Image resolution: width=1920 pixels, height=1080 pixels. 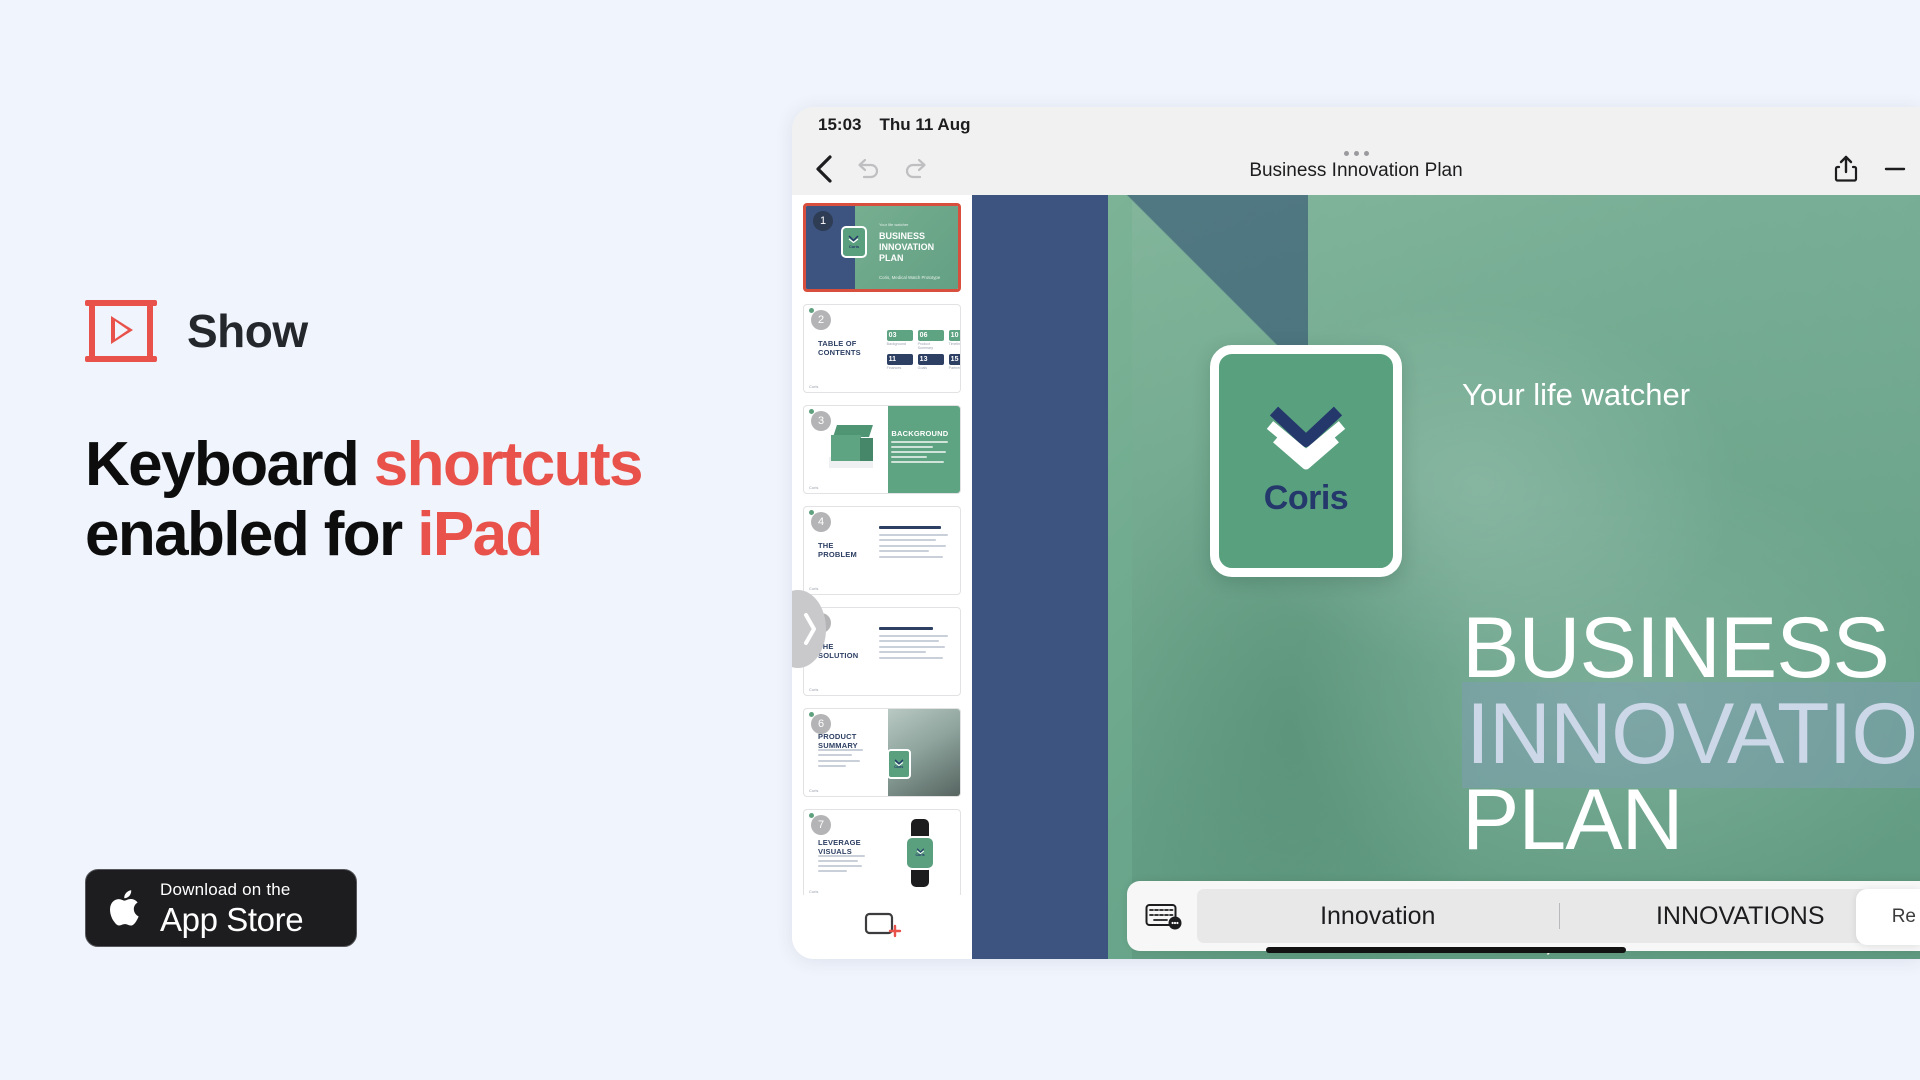 What do you see at coordinates (1846, 169) in the screenshot?
I see `share-icon` at bounding box center [1846, 169].